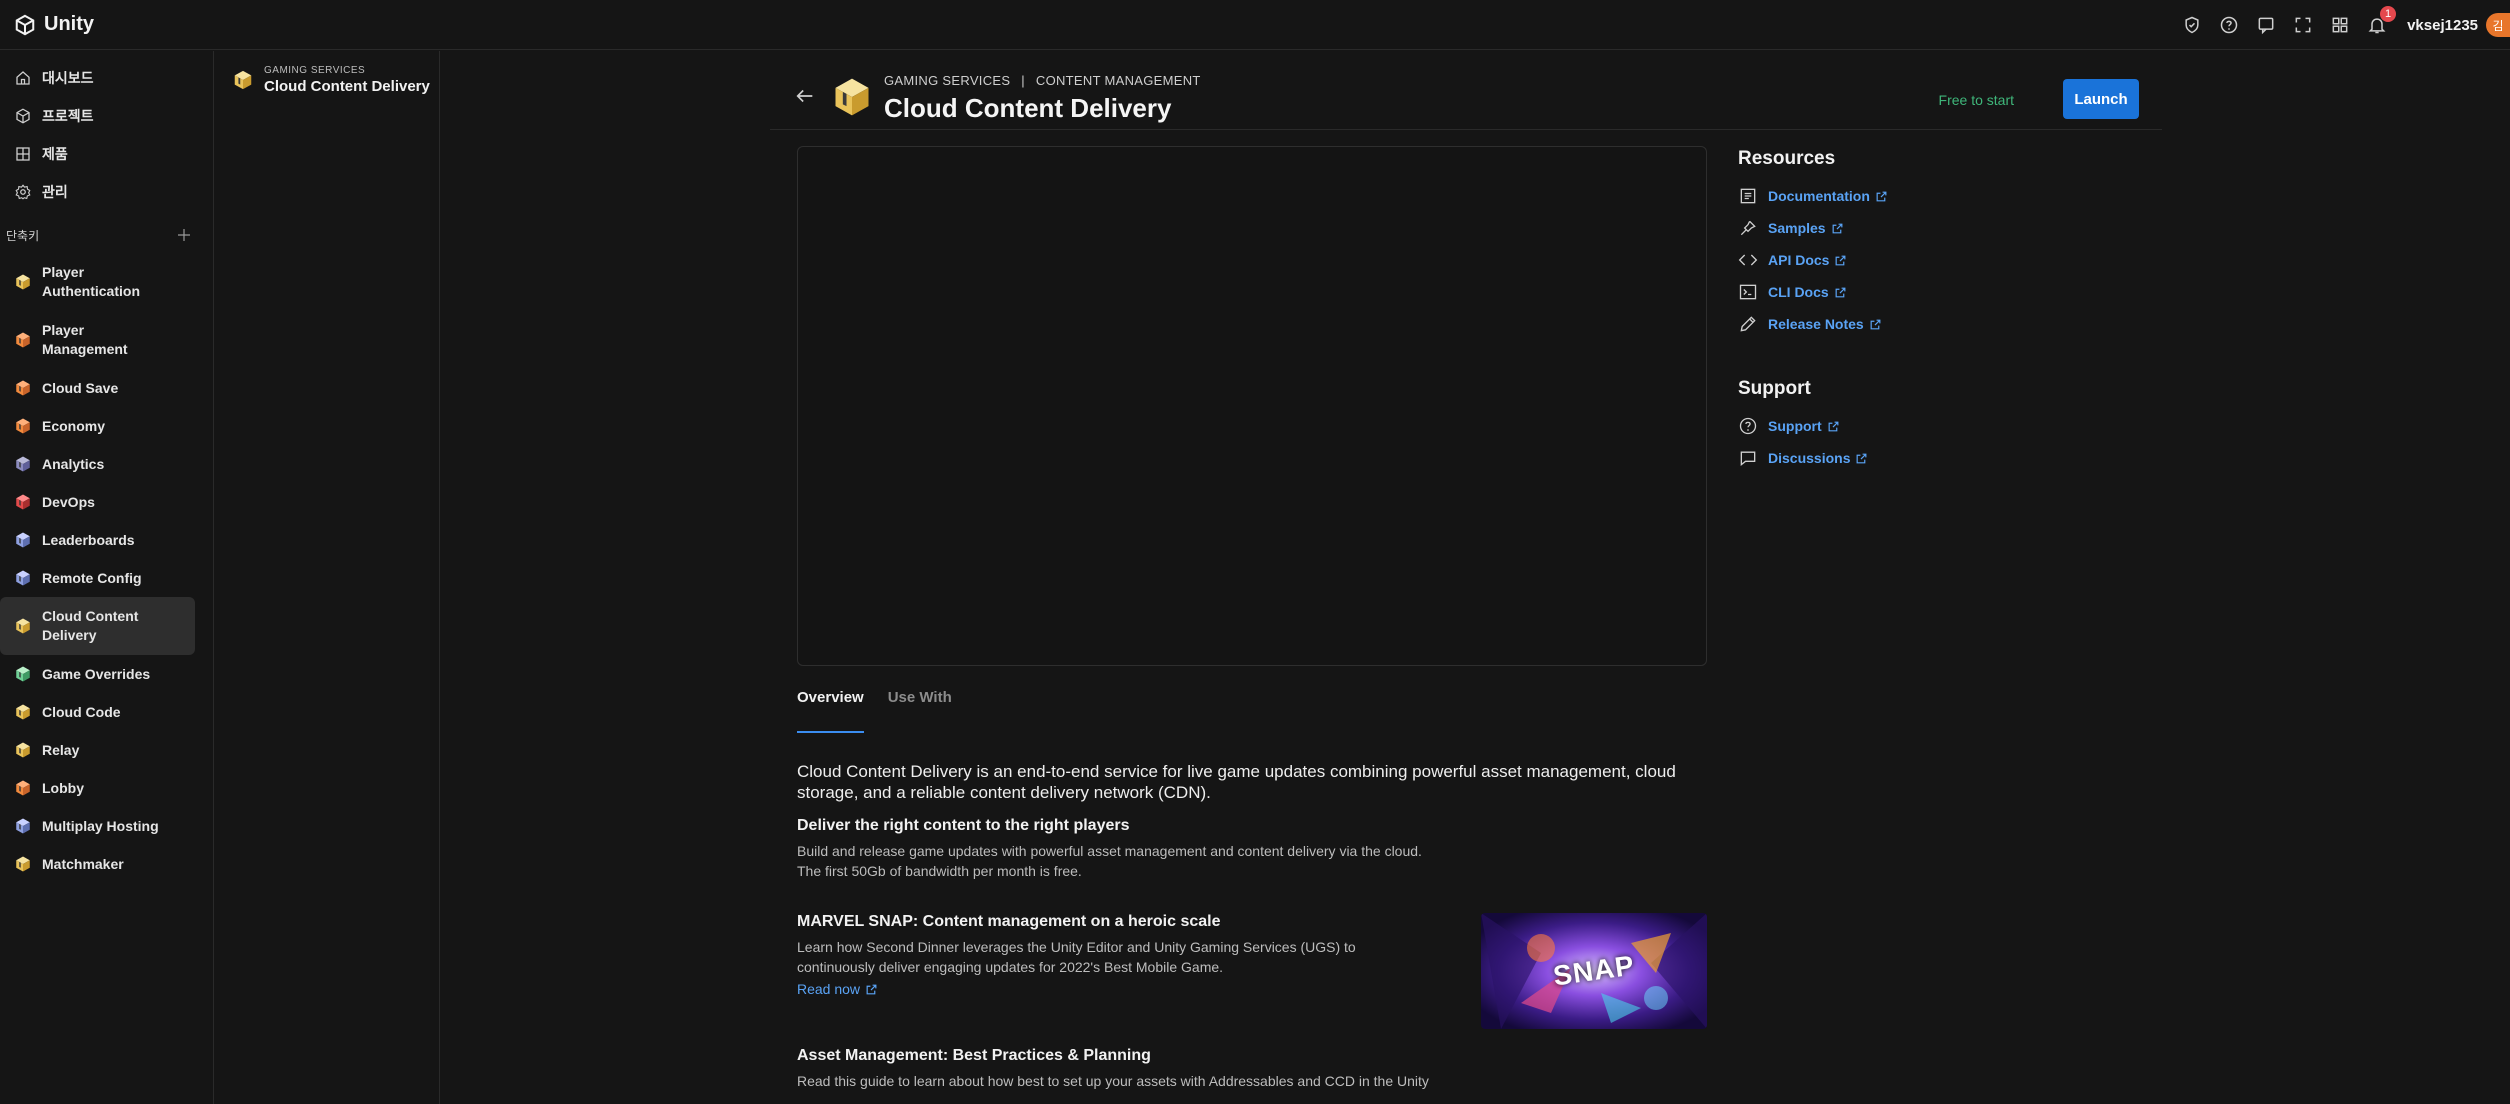 The image size is (2510, 1104). I want to click on plus-icon, so click(184, 235).